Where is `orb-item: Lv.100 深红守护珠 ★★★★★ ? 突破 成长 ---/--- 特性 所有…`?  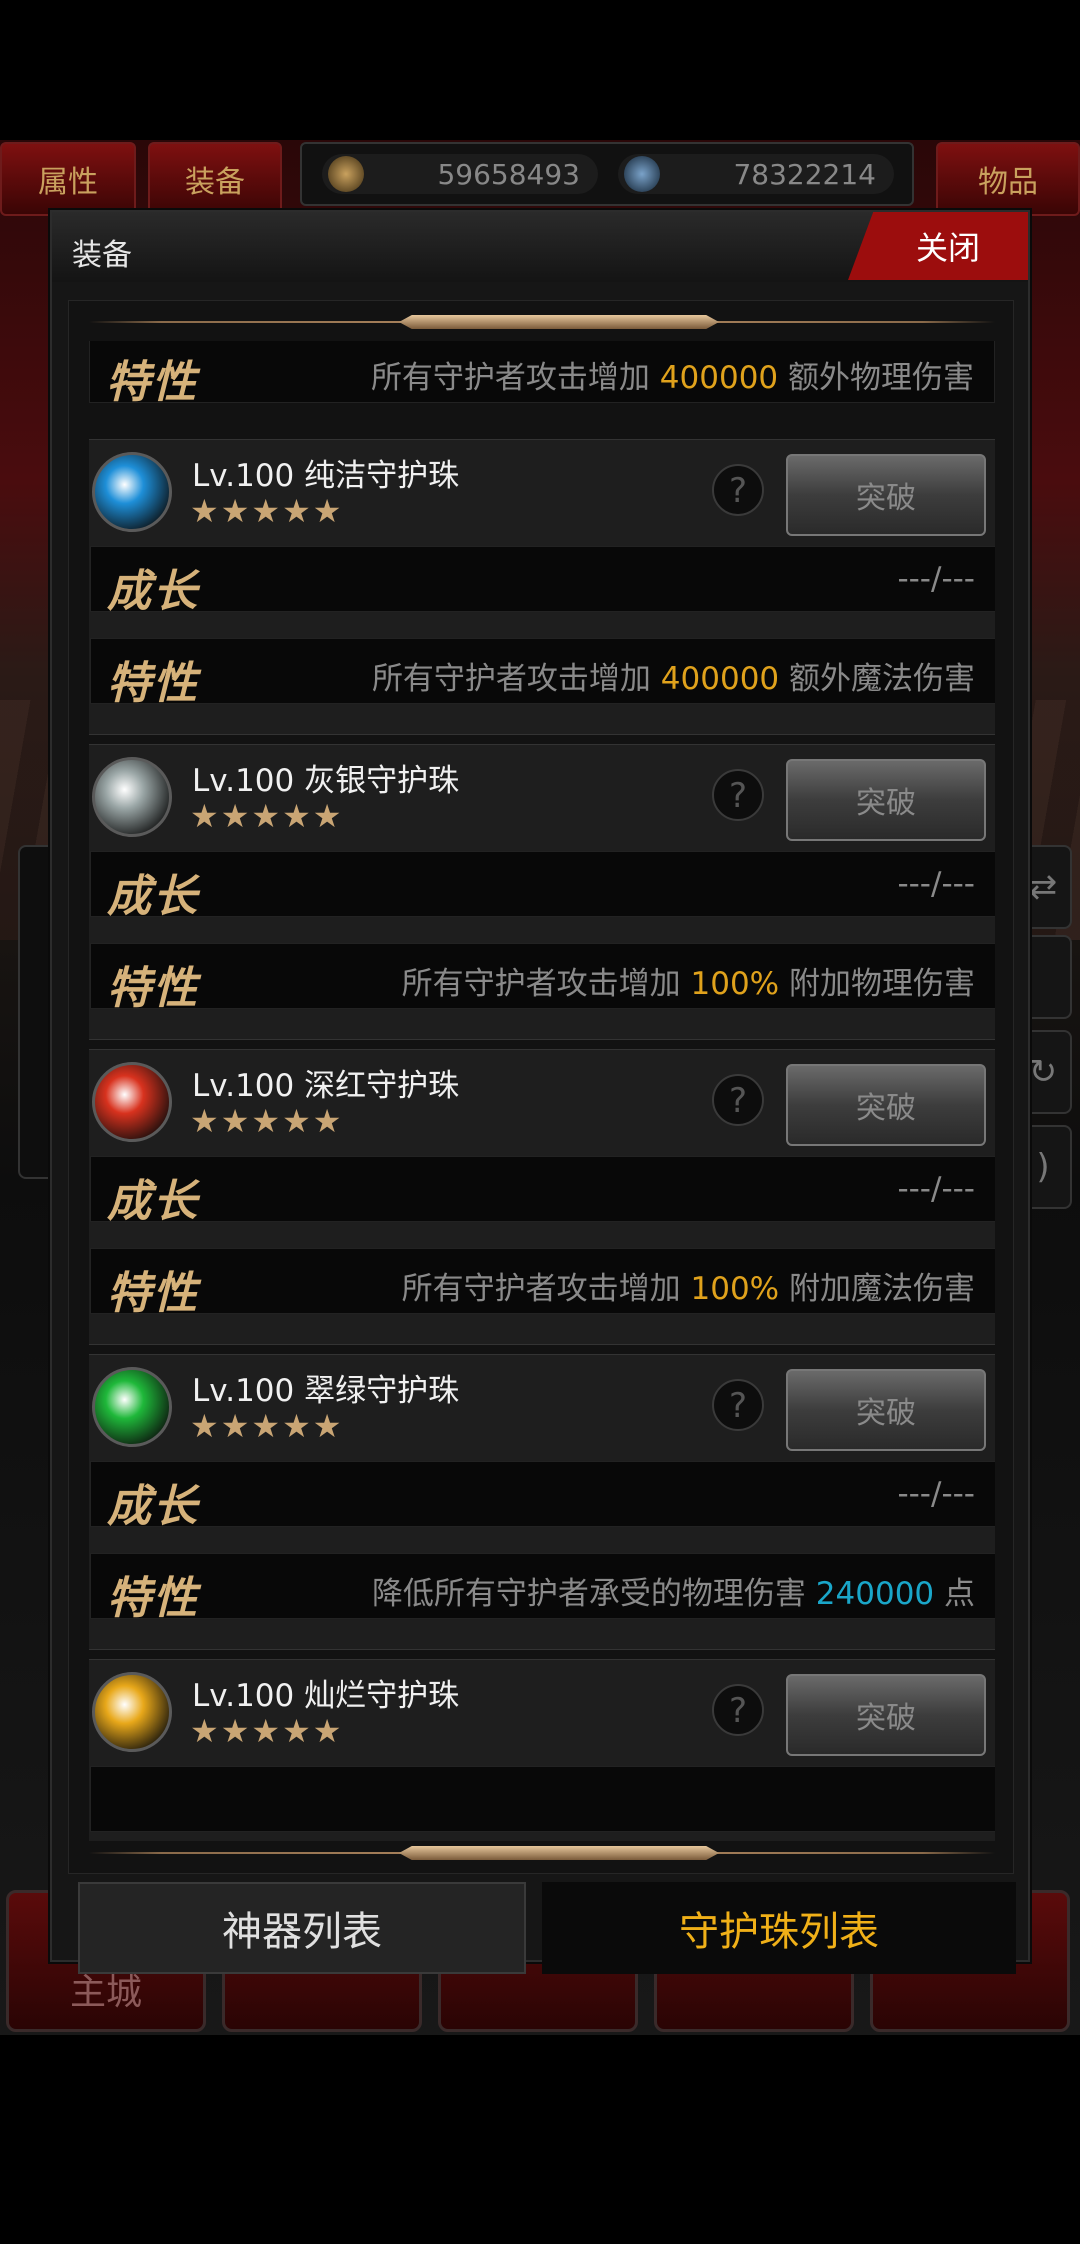
orb-item: Lv.100 深红守护珠 ★★★★★ ? 突破 成长 ---/--- 特性 所有… is located at coordinates (542, 1197).